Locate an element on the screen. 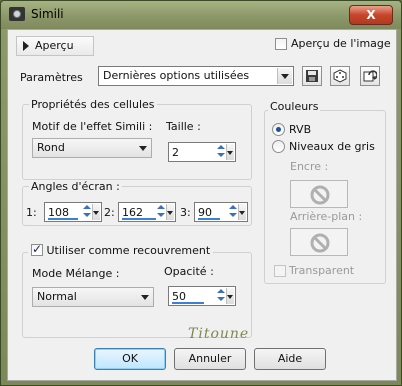 The height and width of the screenshot is (386, 402). colors-title: Couleurs is located at coordinates (294, 106).